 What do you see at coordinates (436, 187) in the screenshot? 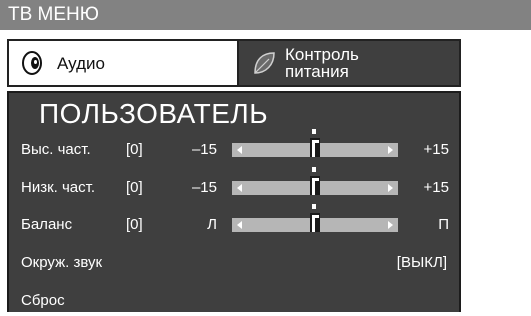
I see `bass-max-label: +15` at bounding box center [436, 187].